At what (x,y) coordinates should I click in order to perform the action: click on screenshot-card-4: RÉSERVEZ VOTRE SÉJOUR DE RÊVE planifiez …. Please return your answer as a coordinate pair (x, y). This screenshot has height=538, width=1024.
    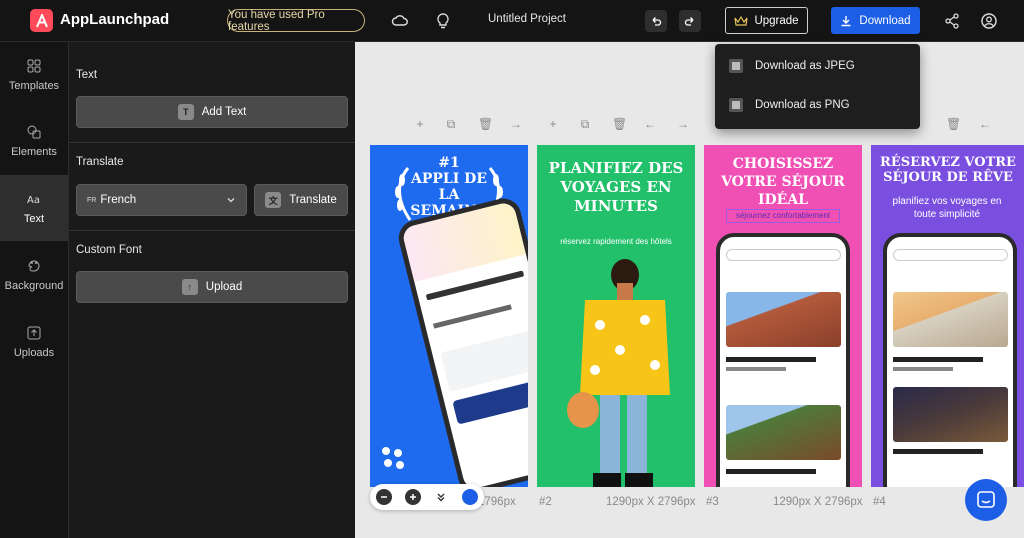
    Looking at the image, I should click on (947, 316).